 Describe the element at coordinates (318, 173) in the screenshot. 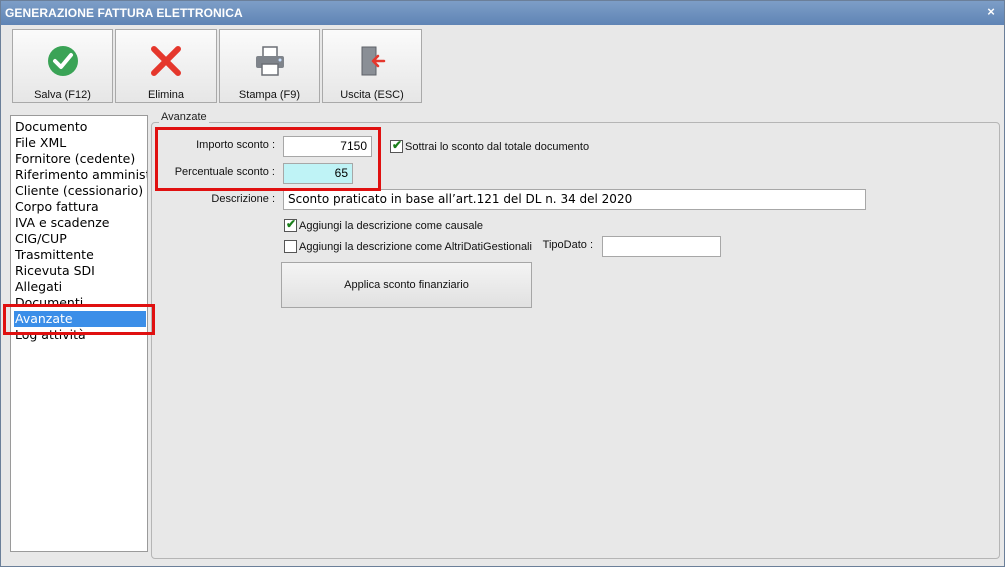

I see `discount-percent-input: 65` at that location.